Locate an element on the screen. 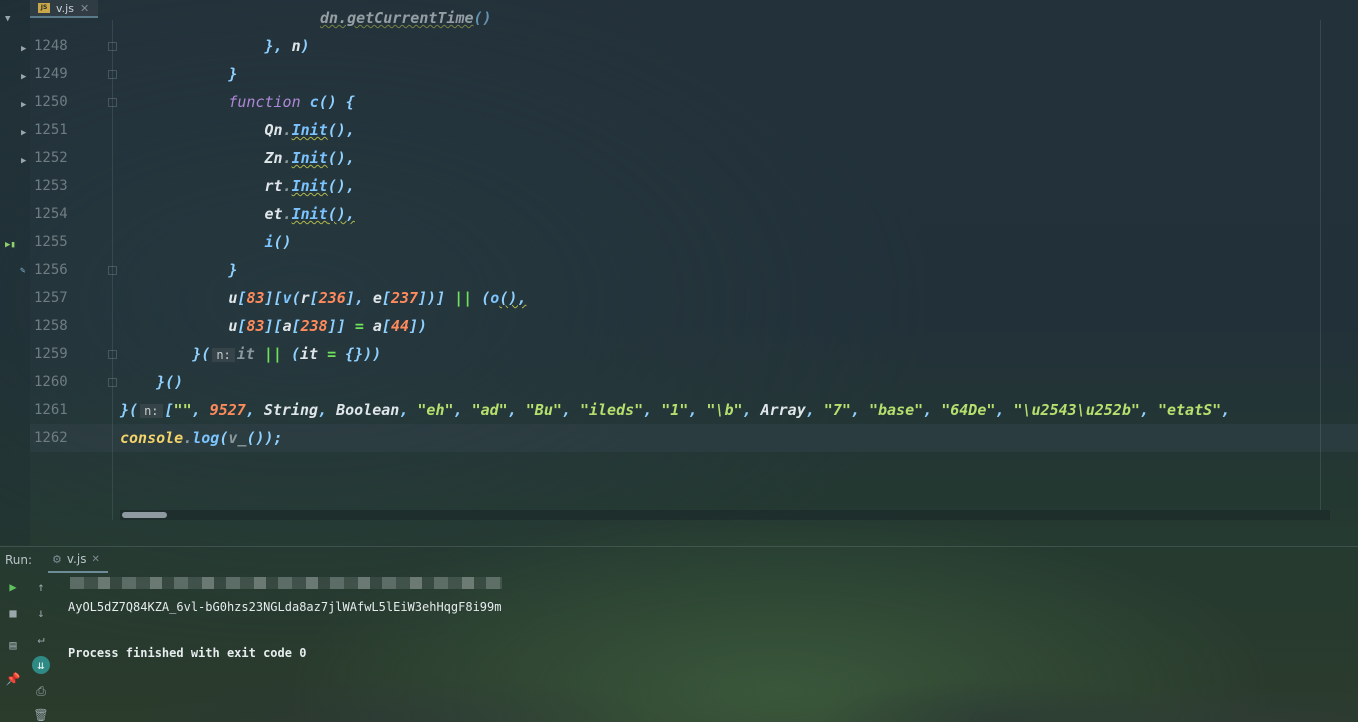  line-number: 1262 is located at coordinates (51, 438).